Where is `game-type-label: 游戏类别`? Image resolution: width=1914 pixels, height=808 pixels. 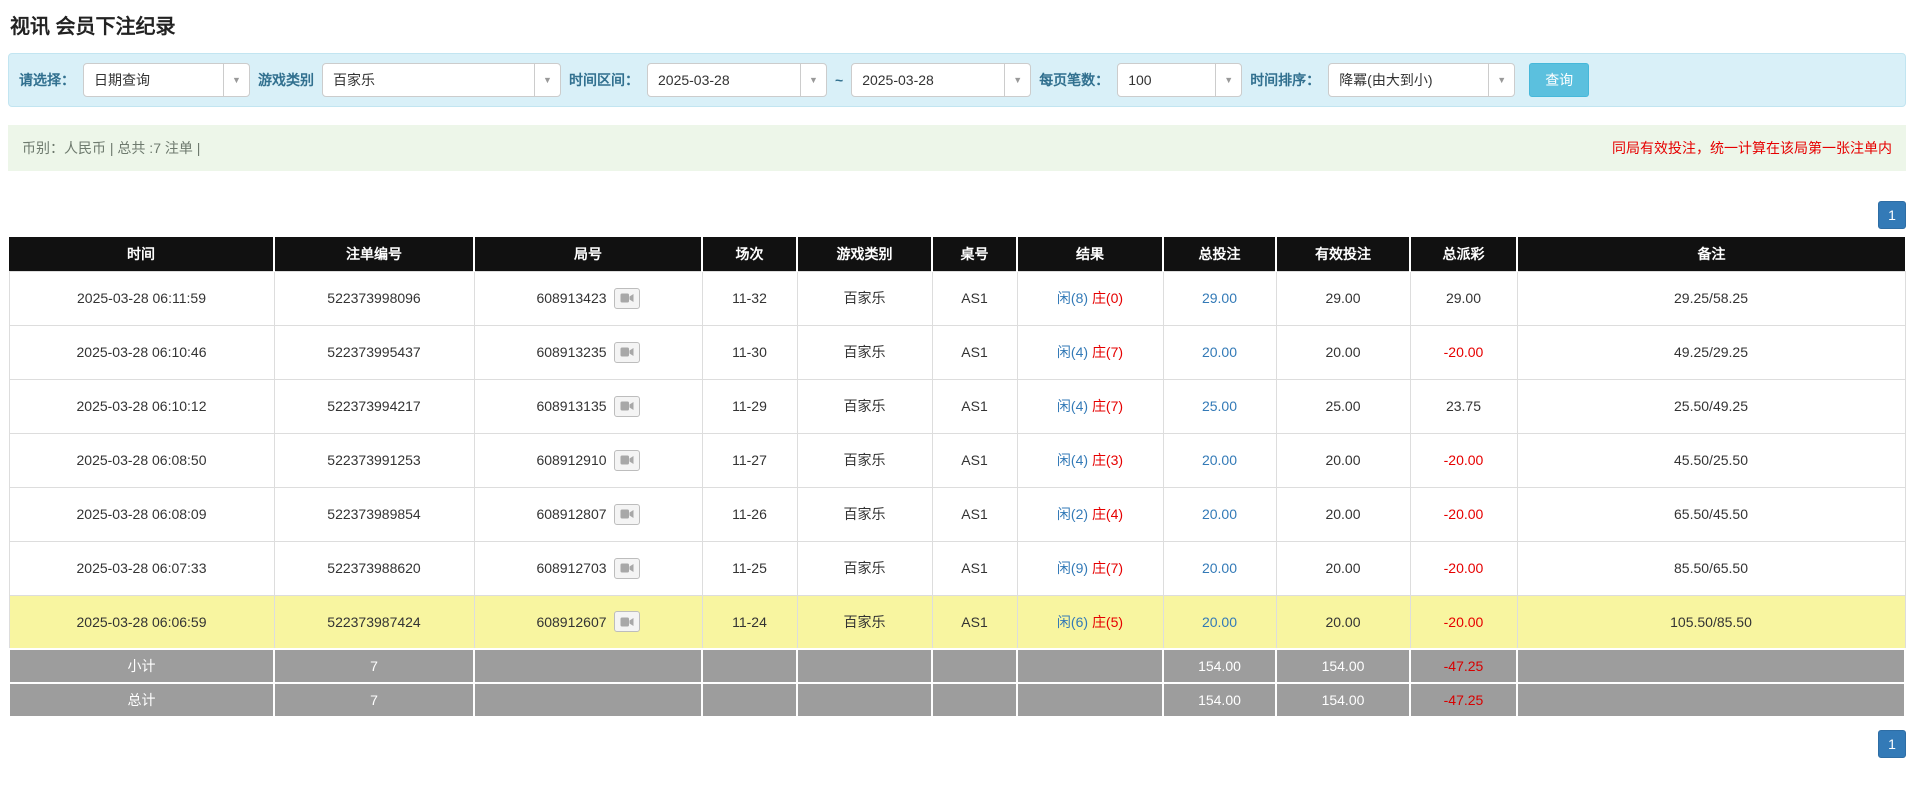
game-type-label: 游戏类别 is located at coordinates (286, 80).